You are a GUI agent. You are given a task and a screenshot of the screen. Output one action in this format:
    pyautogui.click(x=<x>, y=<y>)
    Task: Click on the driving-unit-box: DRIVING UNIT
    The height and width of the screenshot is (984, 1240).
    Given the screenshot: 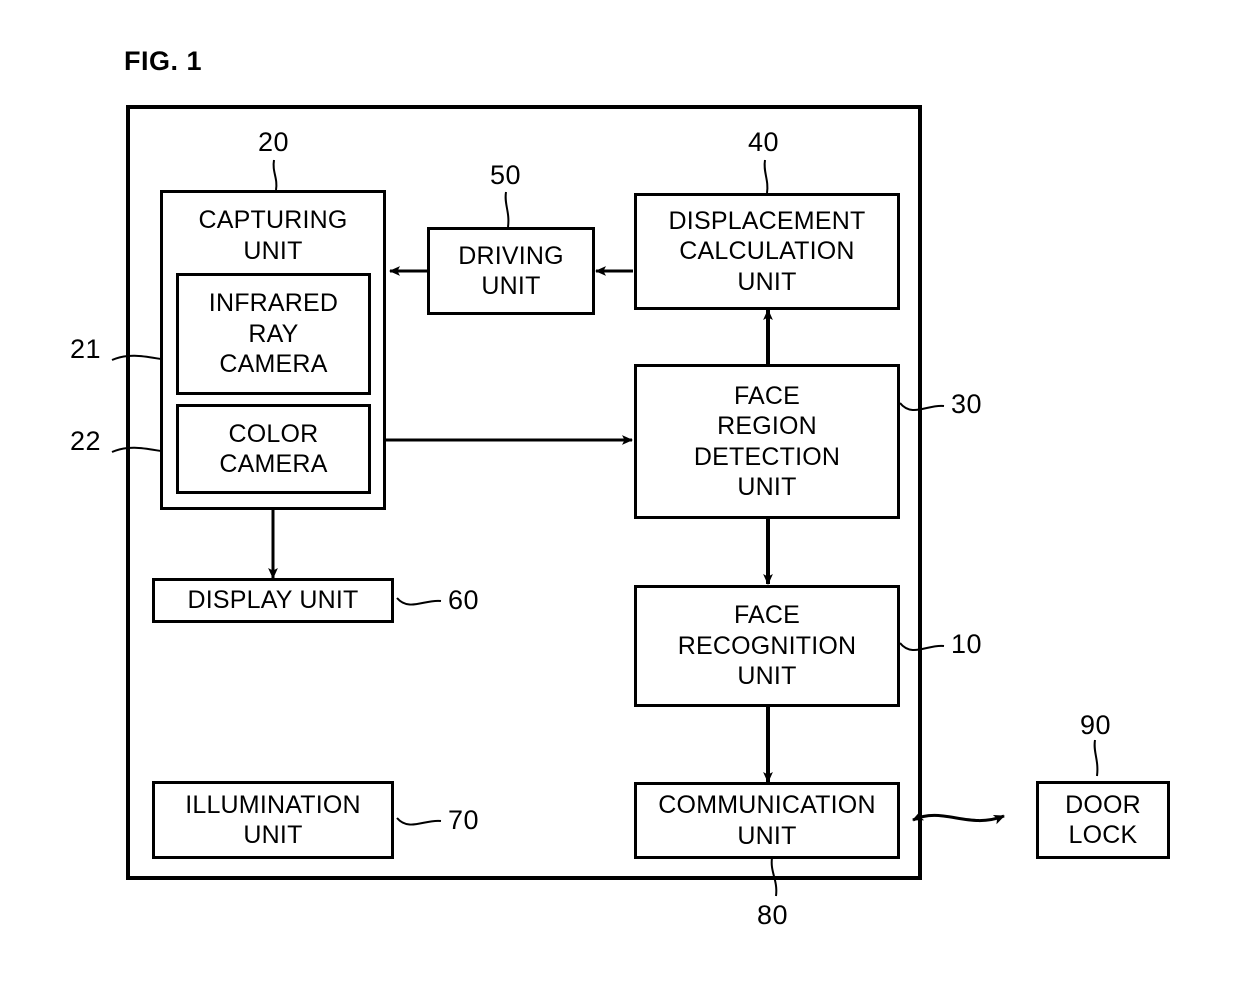 What is the action you would take?
    pyautogui.click(x=511, y=271)
    